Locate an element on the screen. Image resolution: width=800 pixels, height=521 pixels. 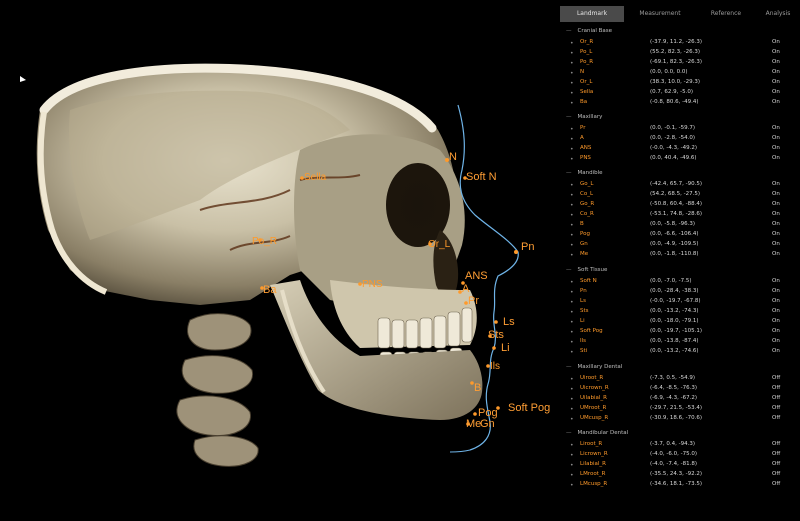
landmark-row: • Po_R (-69.1, 82.3, -26.3) On is located at coordinates (678, 62).